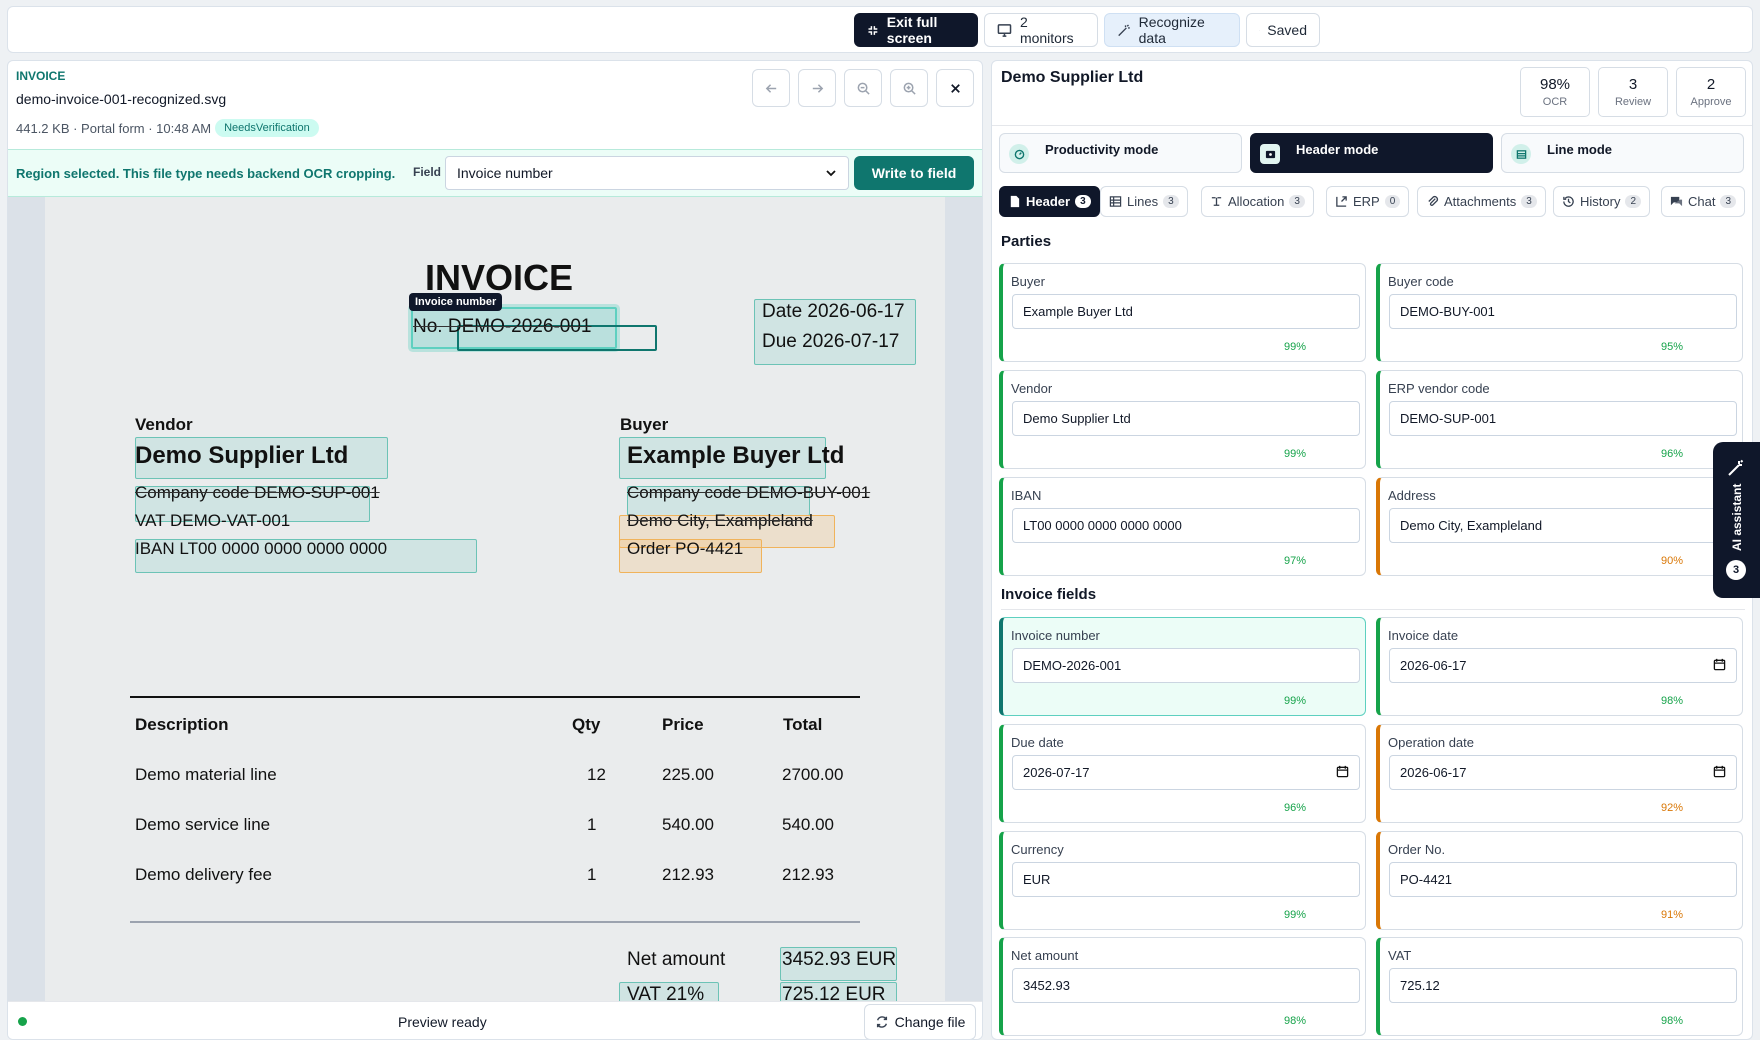  Describe the element at coordinates (1736, 520) in the screenshot. I see `ai-assistant-button: AI assistant 3` at that location.